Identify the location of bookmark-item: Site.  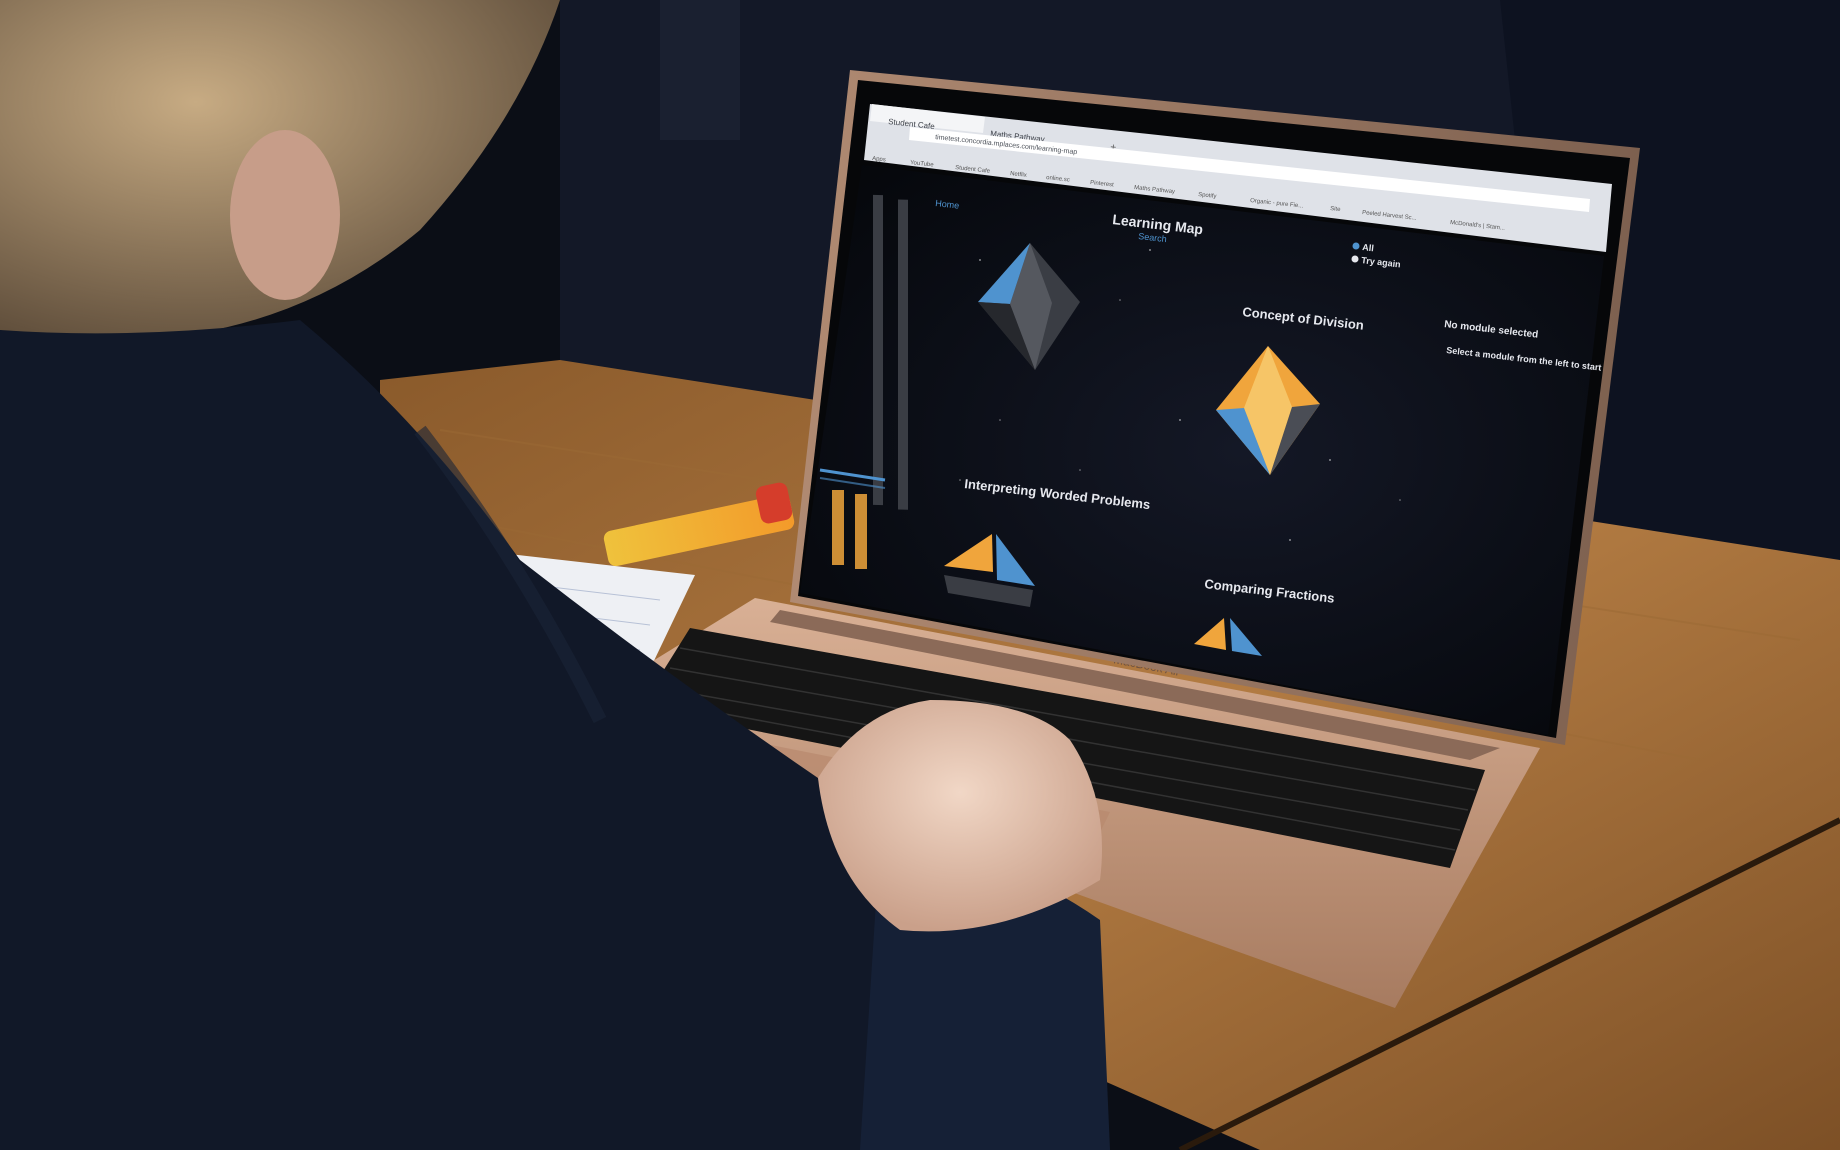
(1336, 209).